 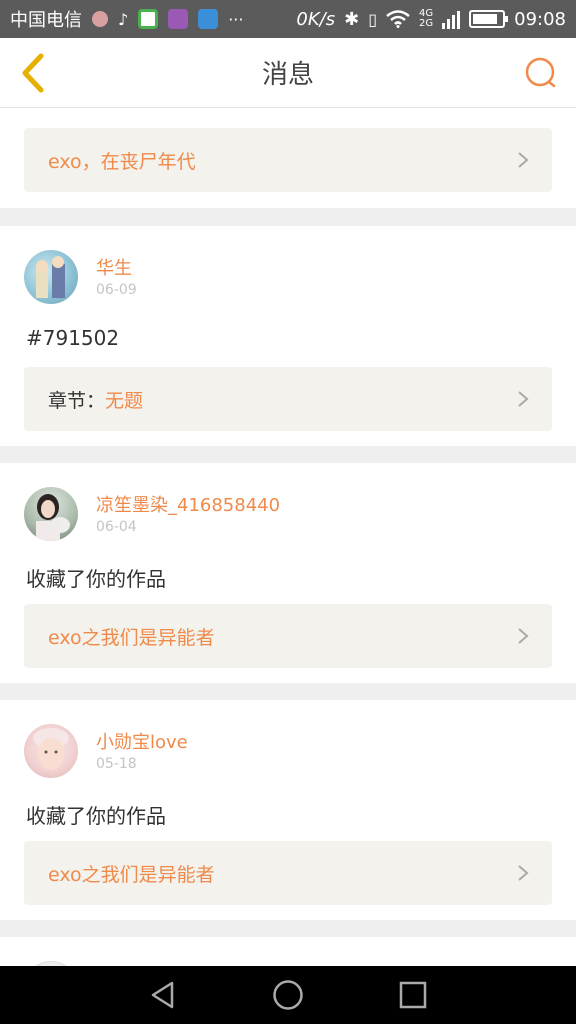 I want to click on nav-back-button, so click(x=163, y=995).